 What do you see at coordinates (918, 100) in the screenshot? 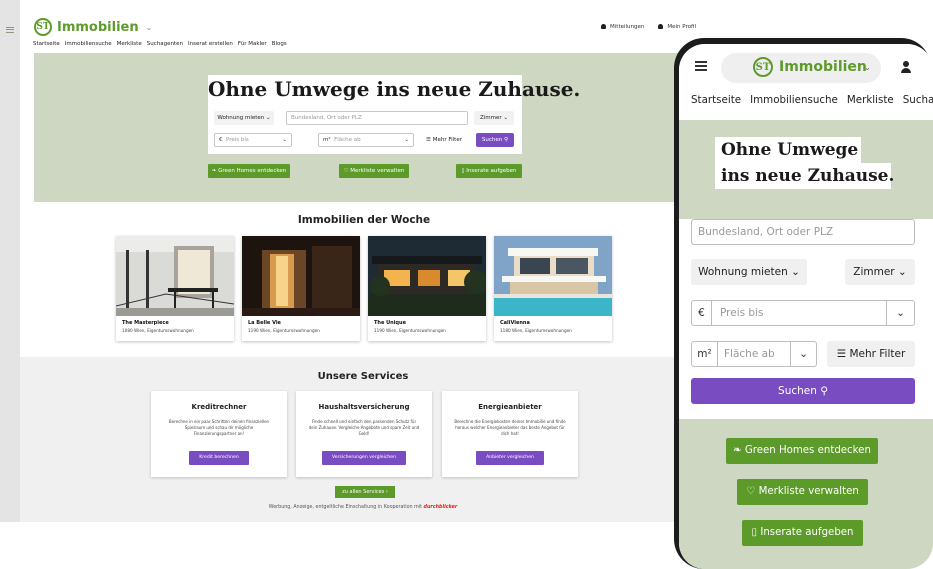
I see `nav-item-suchagenten: Suchage` at bounding box center [918, 100].